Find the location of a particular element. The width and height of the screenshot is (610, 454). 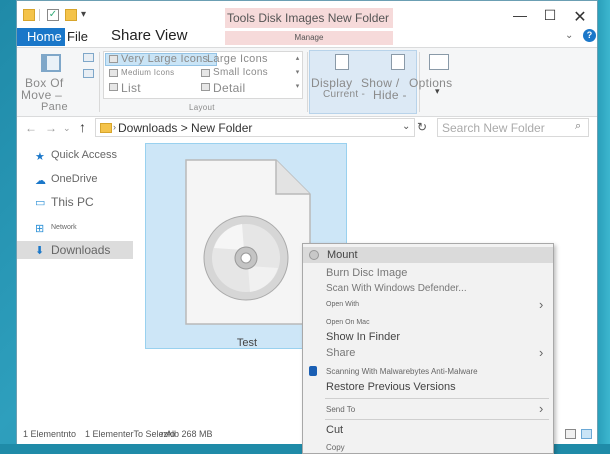

breadcrumb-chevron-icon: › is located at coordinates (114, 127).